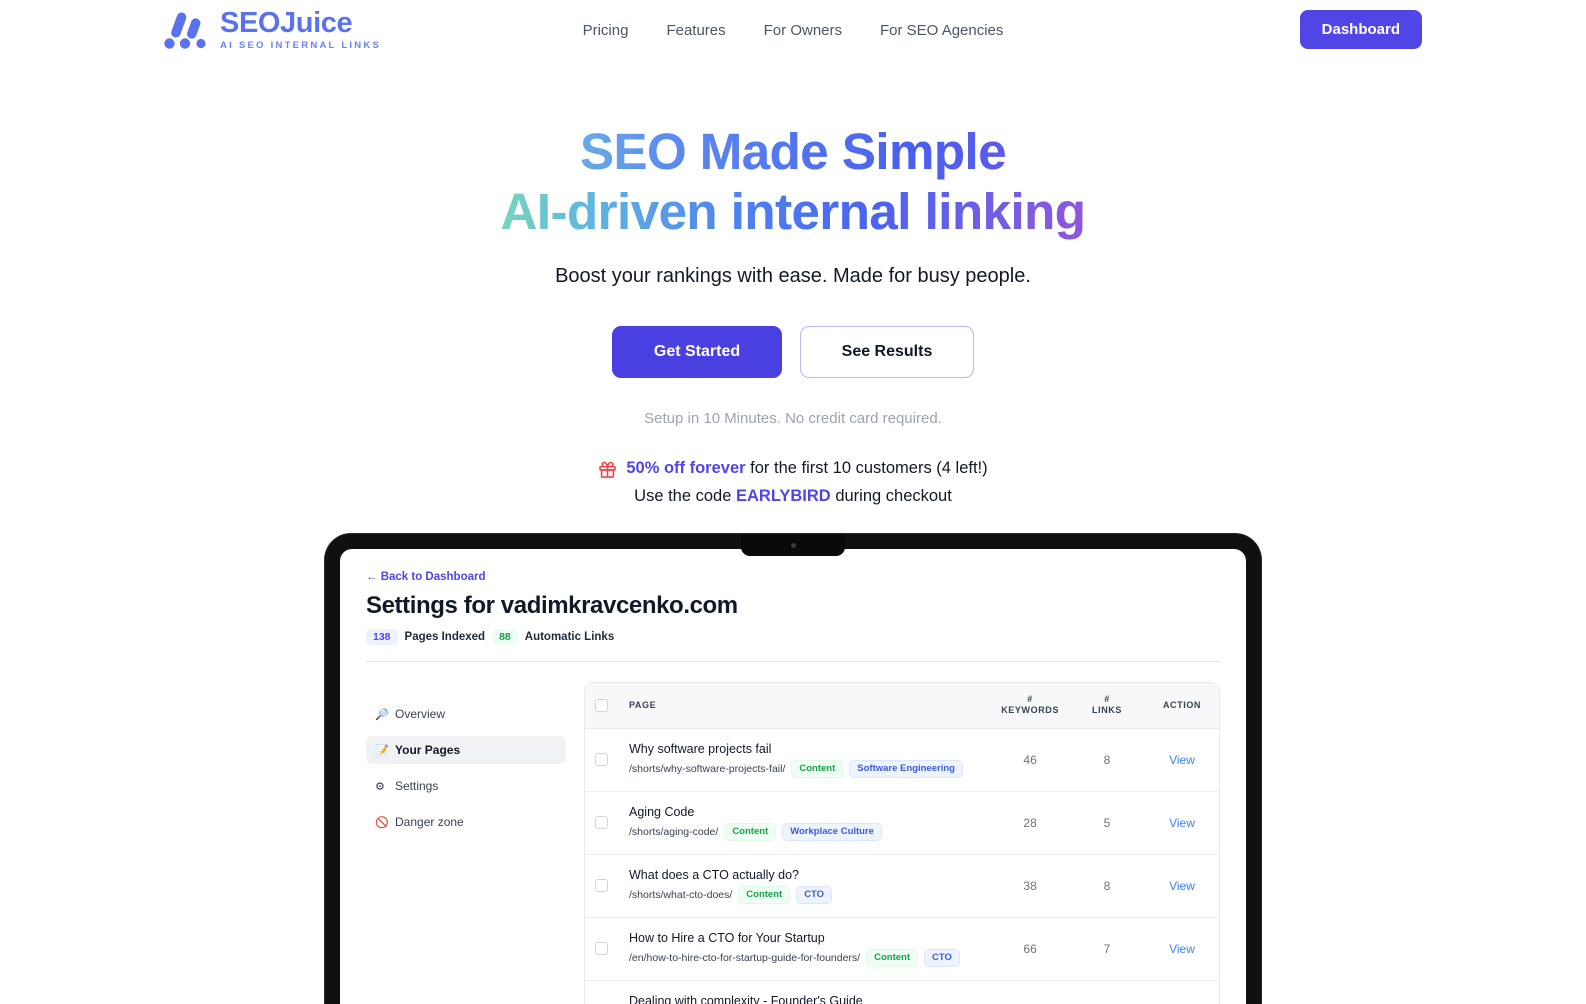 This screenshot has width=1586, height=1004. What do you see at coordinates (1107, 948) in the screenshot?
I see `row-links-count: 7` at bounding box center [1107, 948].